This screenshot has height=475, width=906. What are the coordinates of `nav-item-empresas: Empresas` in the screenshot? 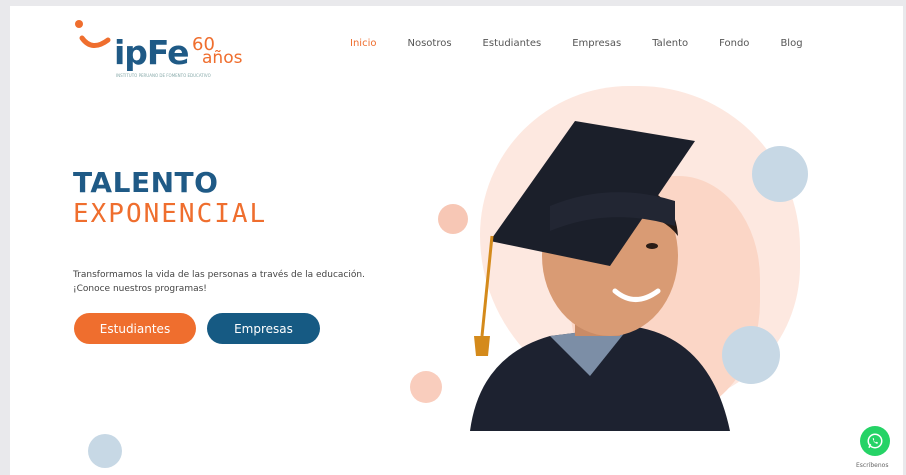 It's located at (596, 43).